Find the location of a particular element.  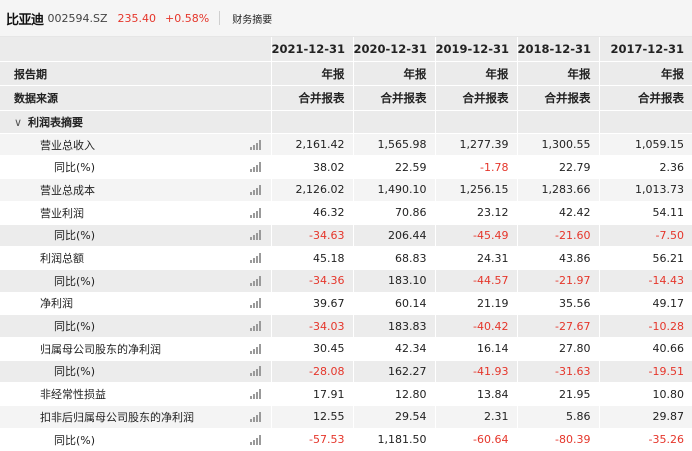

value-cell: 30.45 is located at coordinates (311, 349).